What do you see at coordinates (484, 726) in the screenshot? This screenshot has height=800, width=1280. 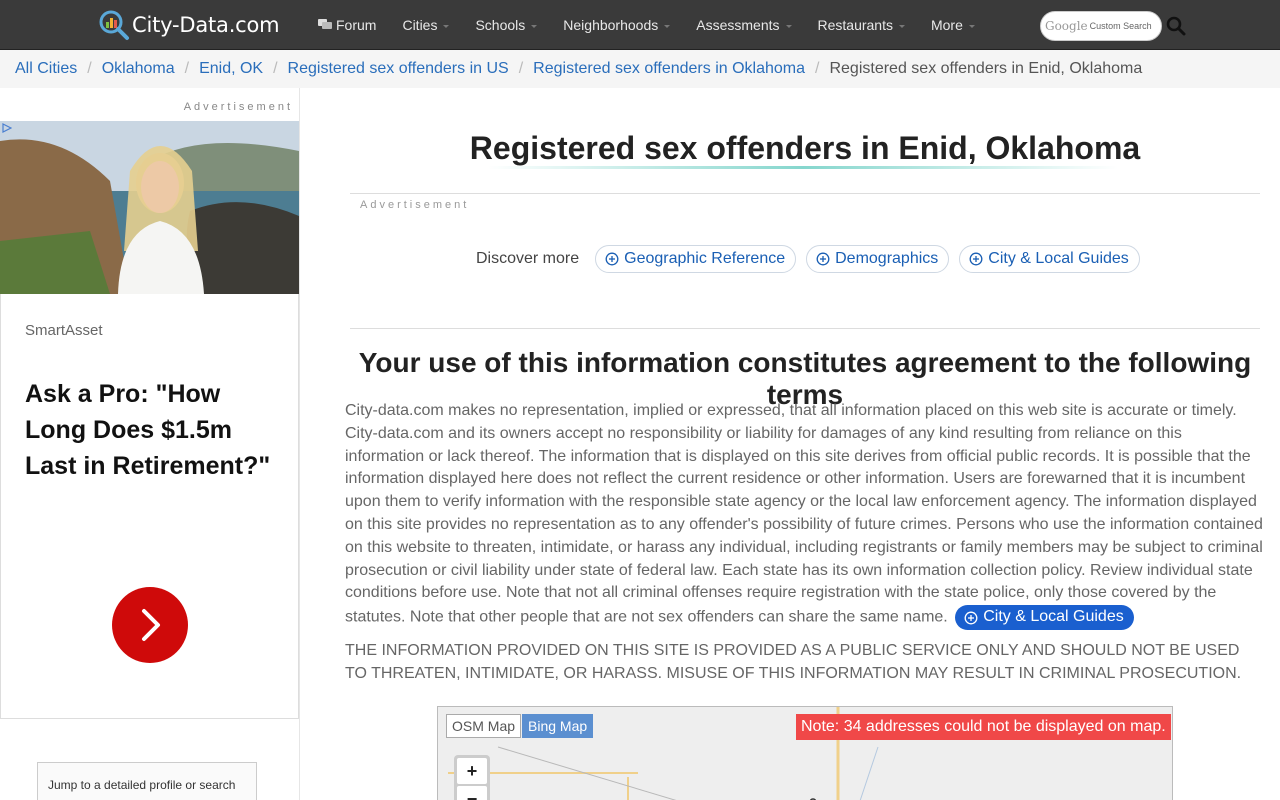 I see `tab-osm-map: OSM Map` at bounding box center [484, 726].